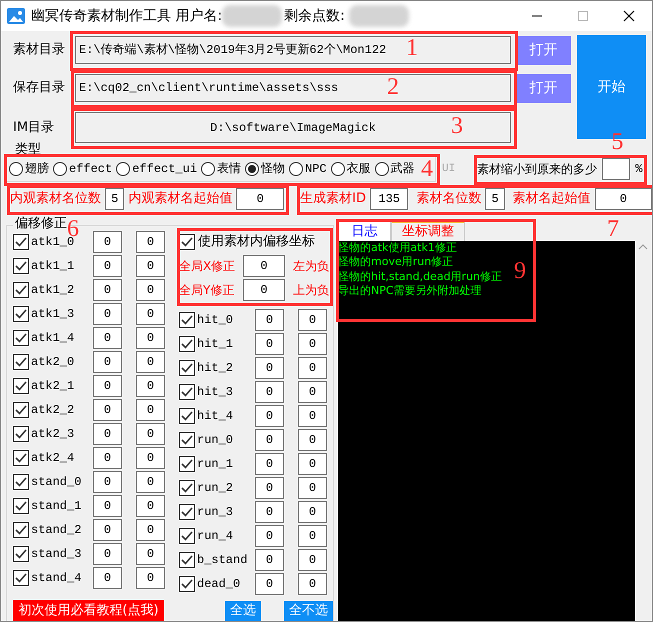  What do you see at coordinates (643, 431) in the screenshot?
I see `scrollbar` at bounding box center [643, 431].